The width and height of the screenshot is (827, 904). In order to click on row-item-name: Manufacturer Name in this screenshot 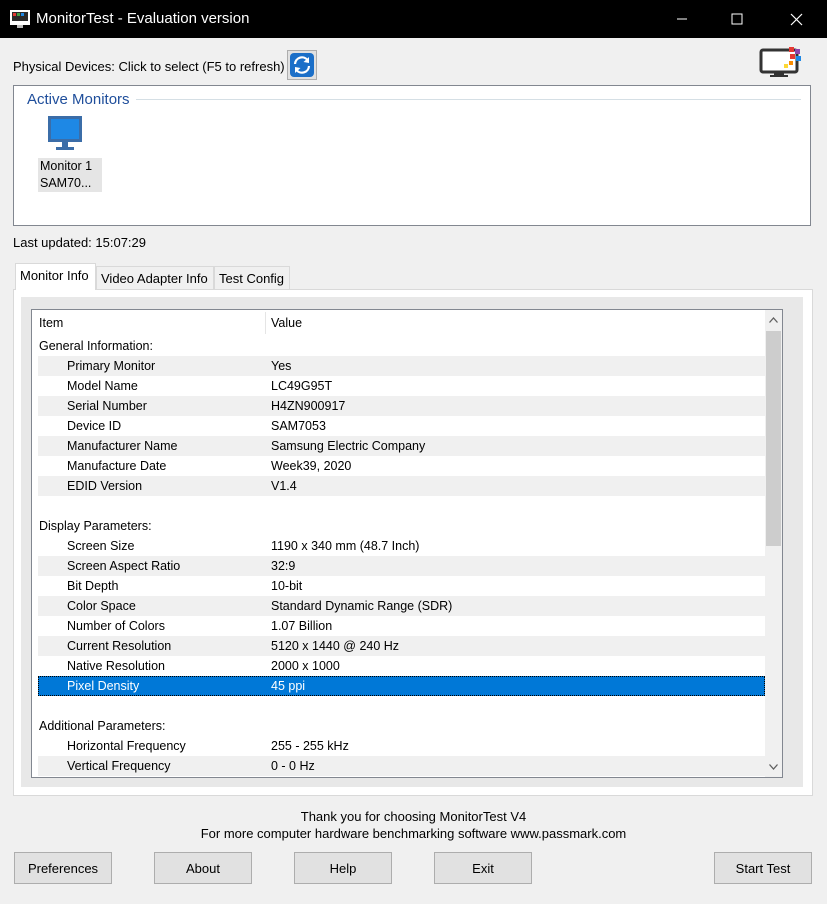, I will do `click(122, 446)`.